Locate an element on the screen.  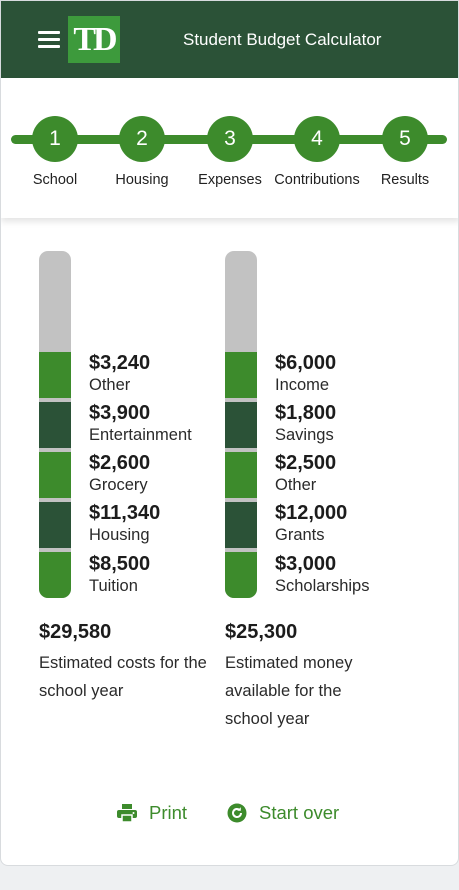
app-header: TD Student Budget Calculator is located at coordinates (229, 39).